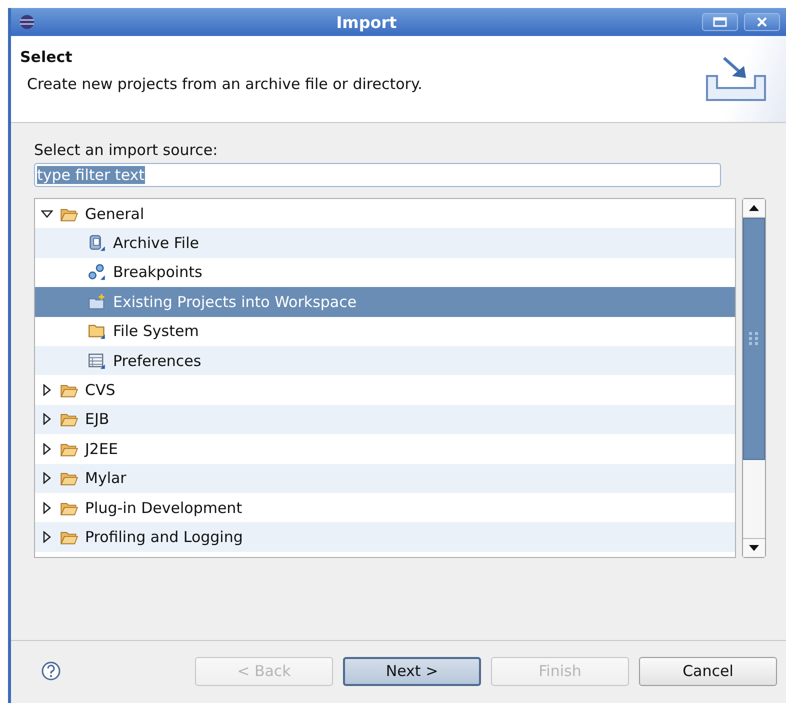 This screenshot has height=703, width=786. I want to click on tree-item: CVS, so click(385, 390).